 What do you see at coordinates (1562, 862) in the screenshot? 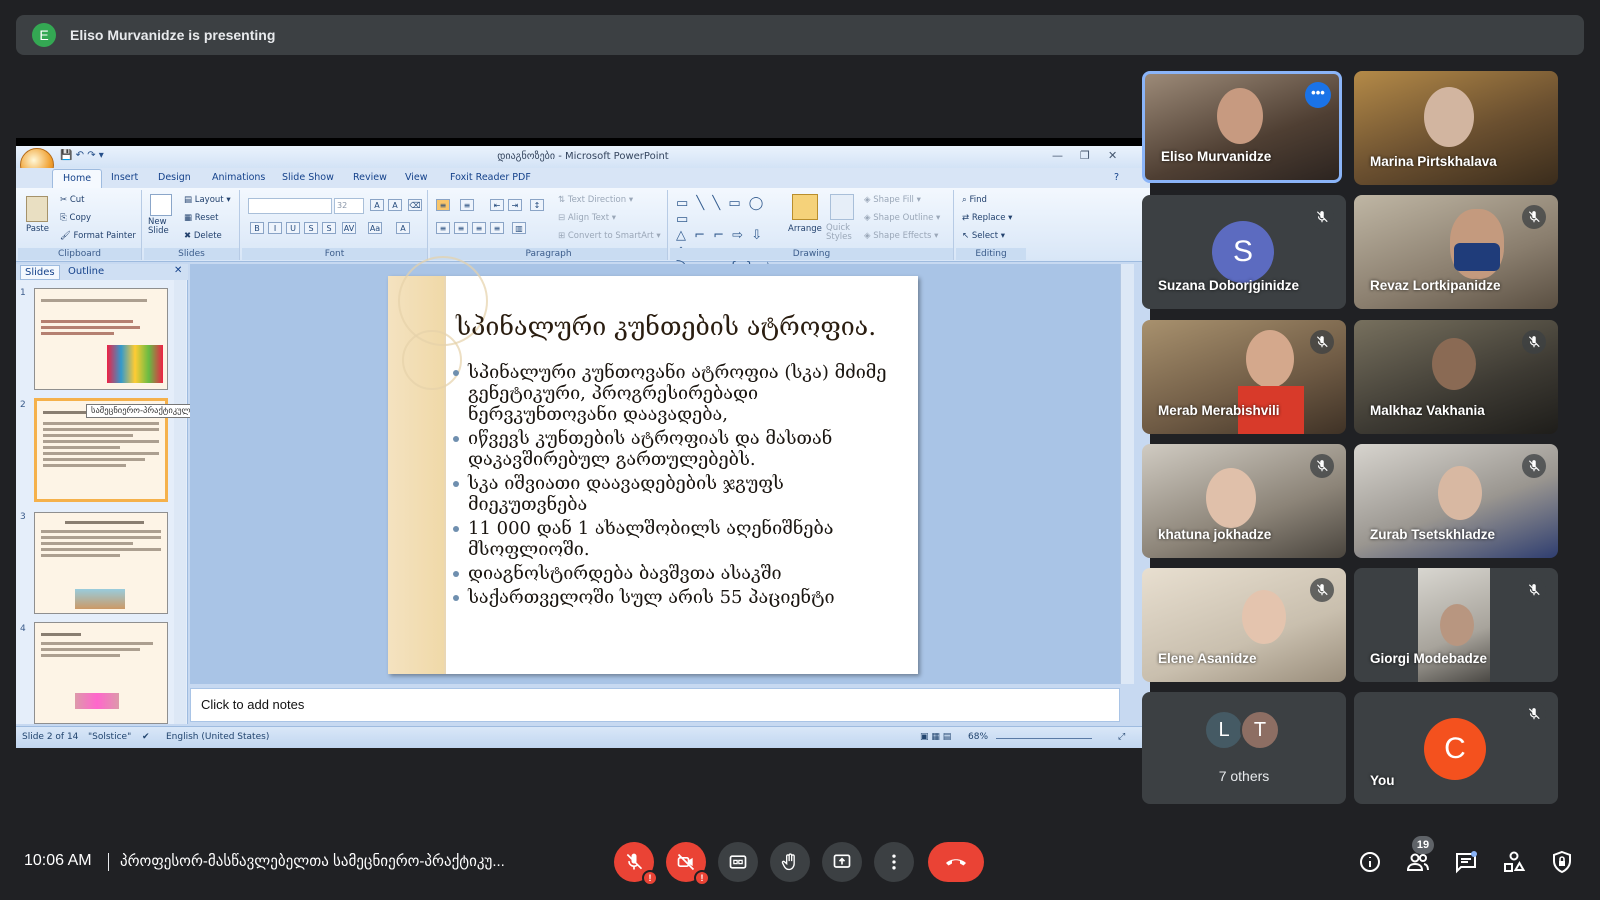
I see `host-controls-icon` at bounding box center [1562, 862].